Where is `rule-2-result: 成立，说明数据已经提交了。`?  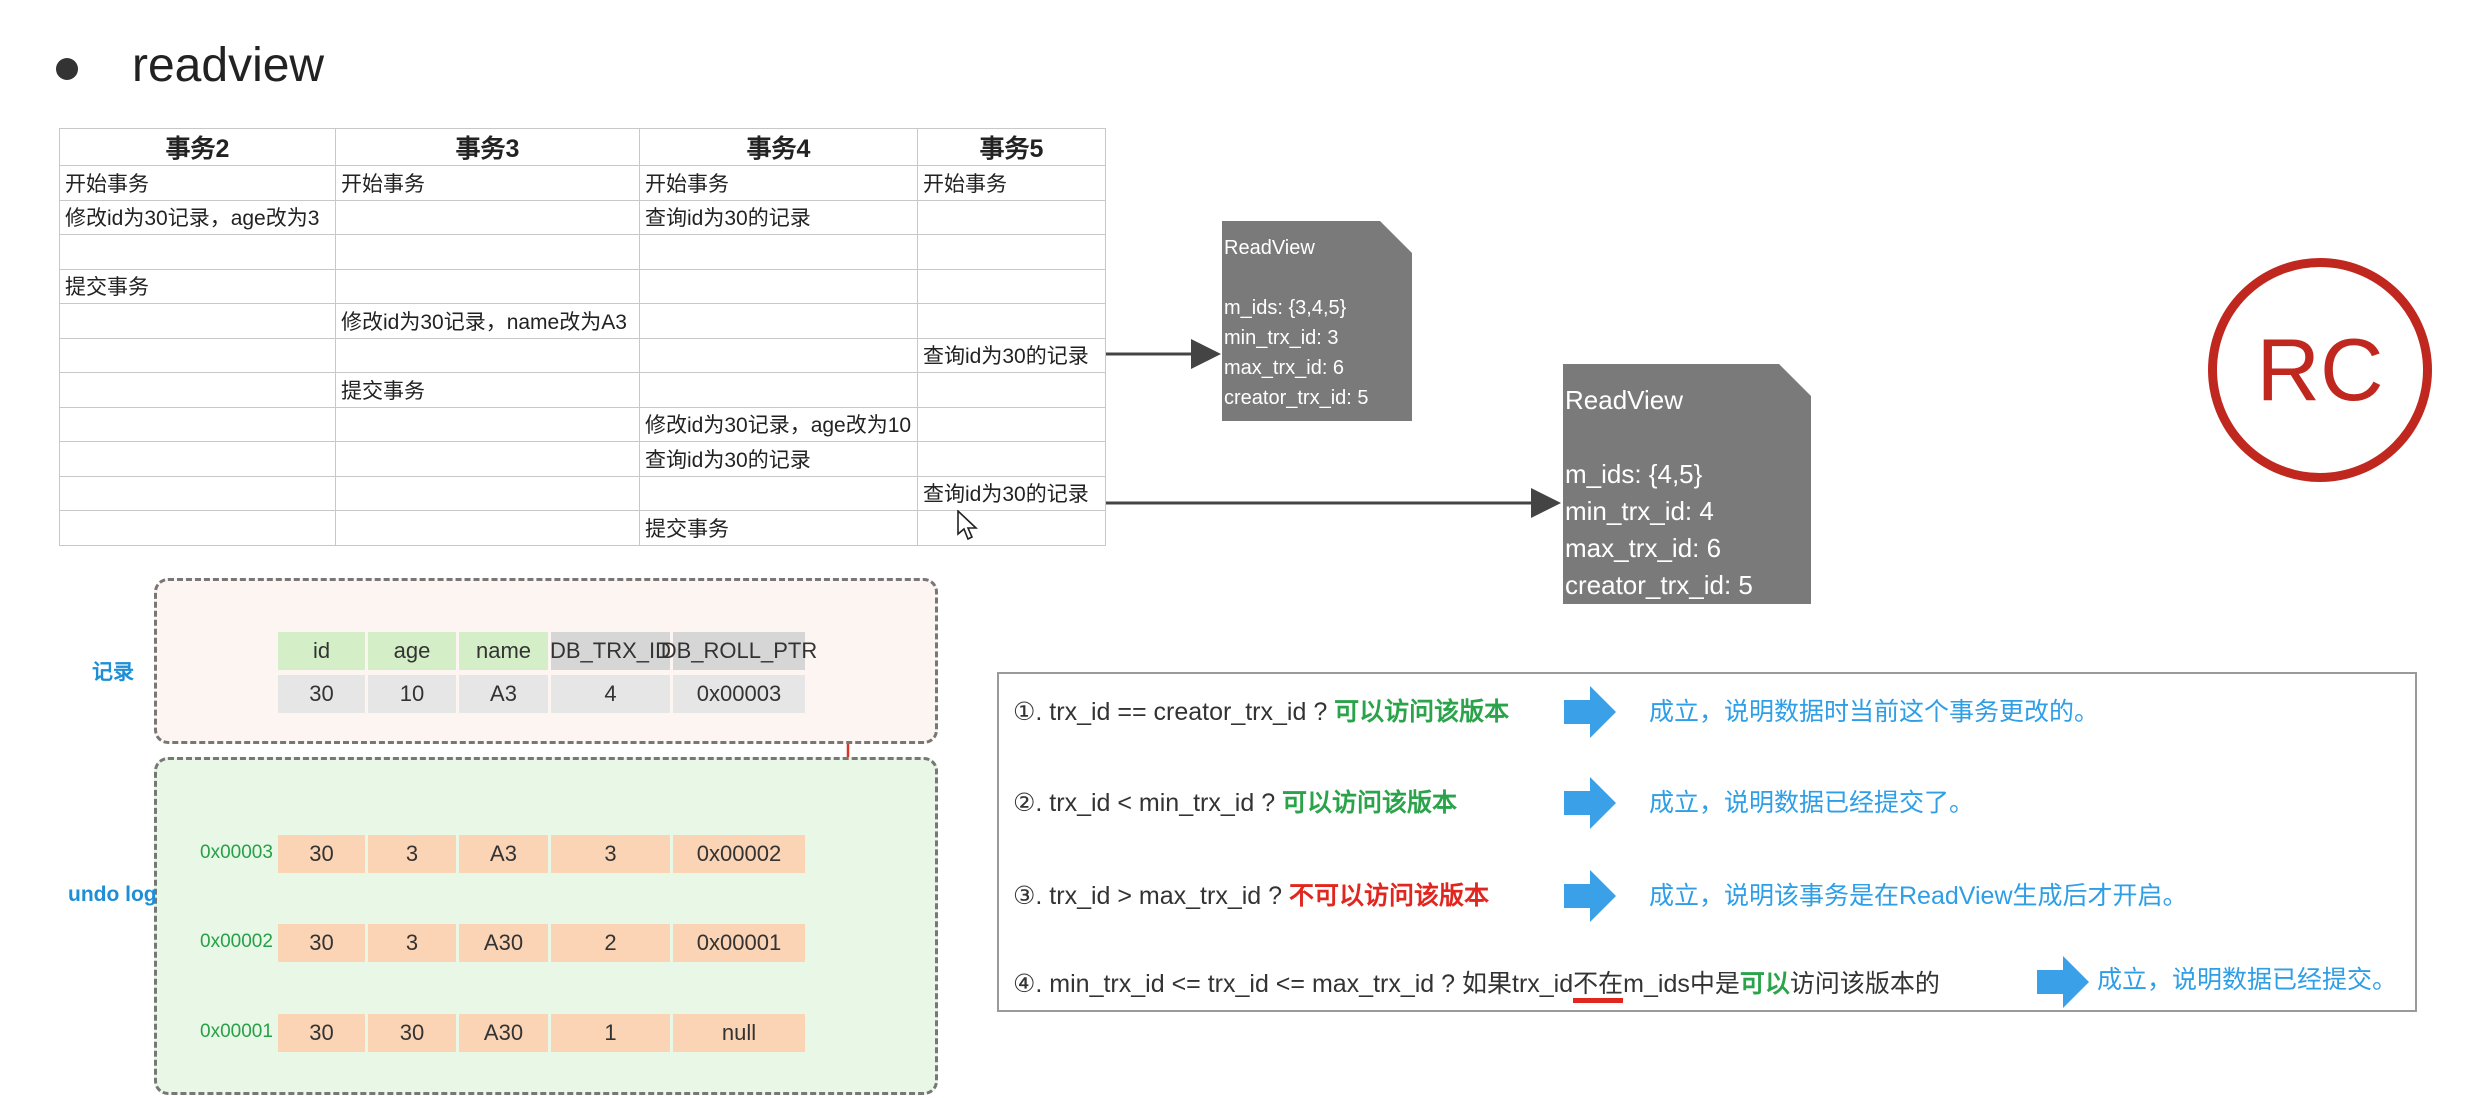
rule-2-result: 成立，说明数据已经提交了。 is located at coordinates (1812, 803).